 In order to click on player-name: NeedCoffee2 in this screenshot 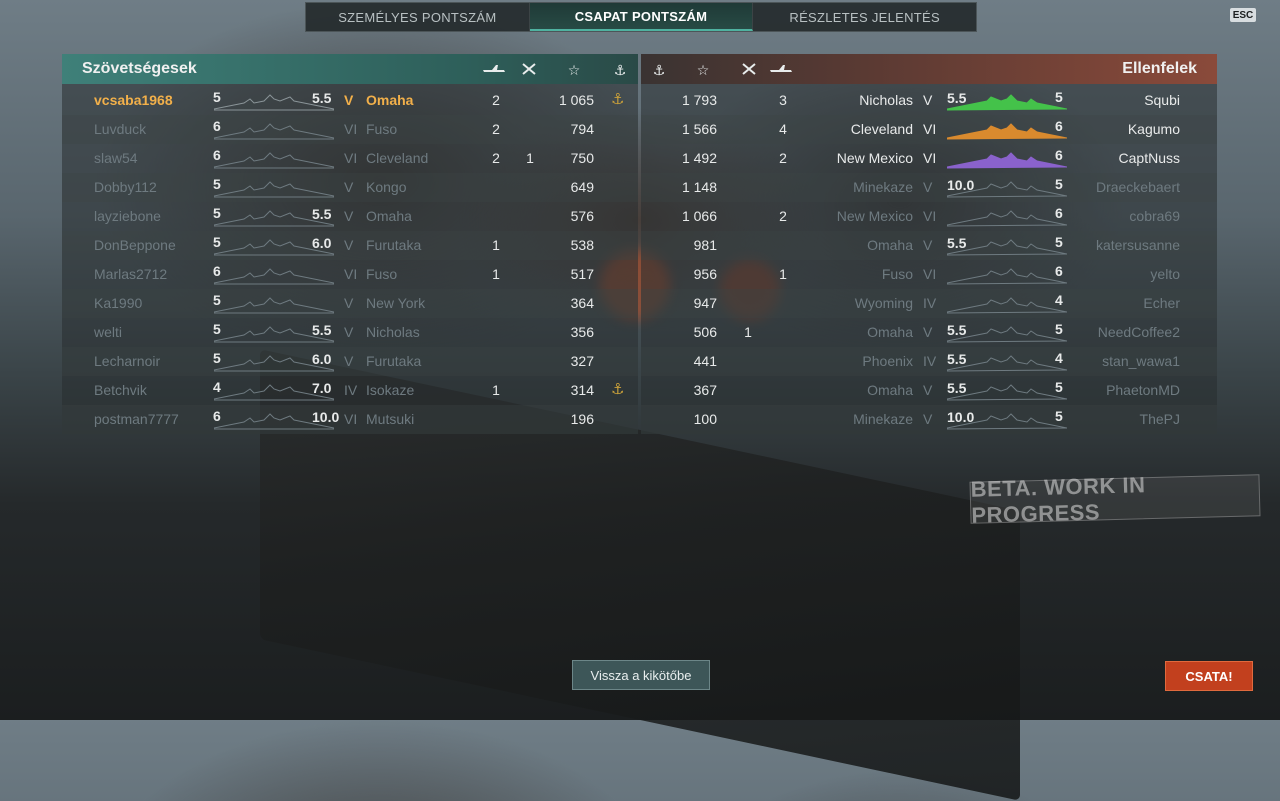, I will do `click(1138, 332)`.